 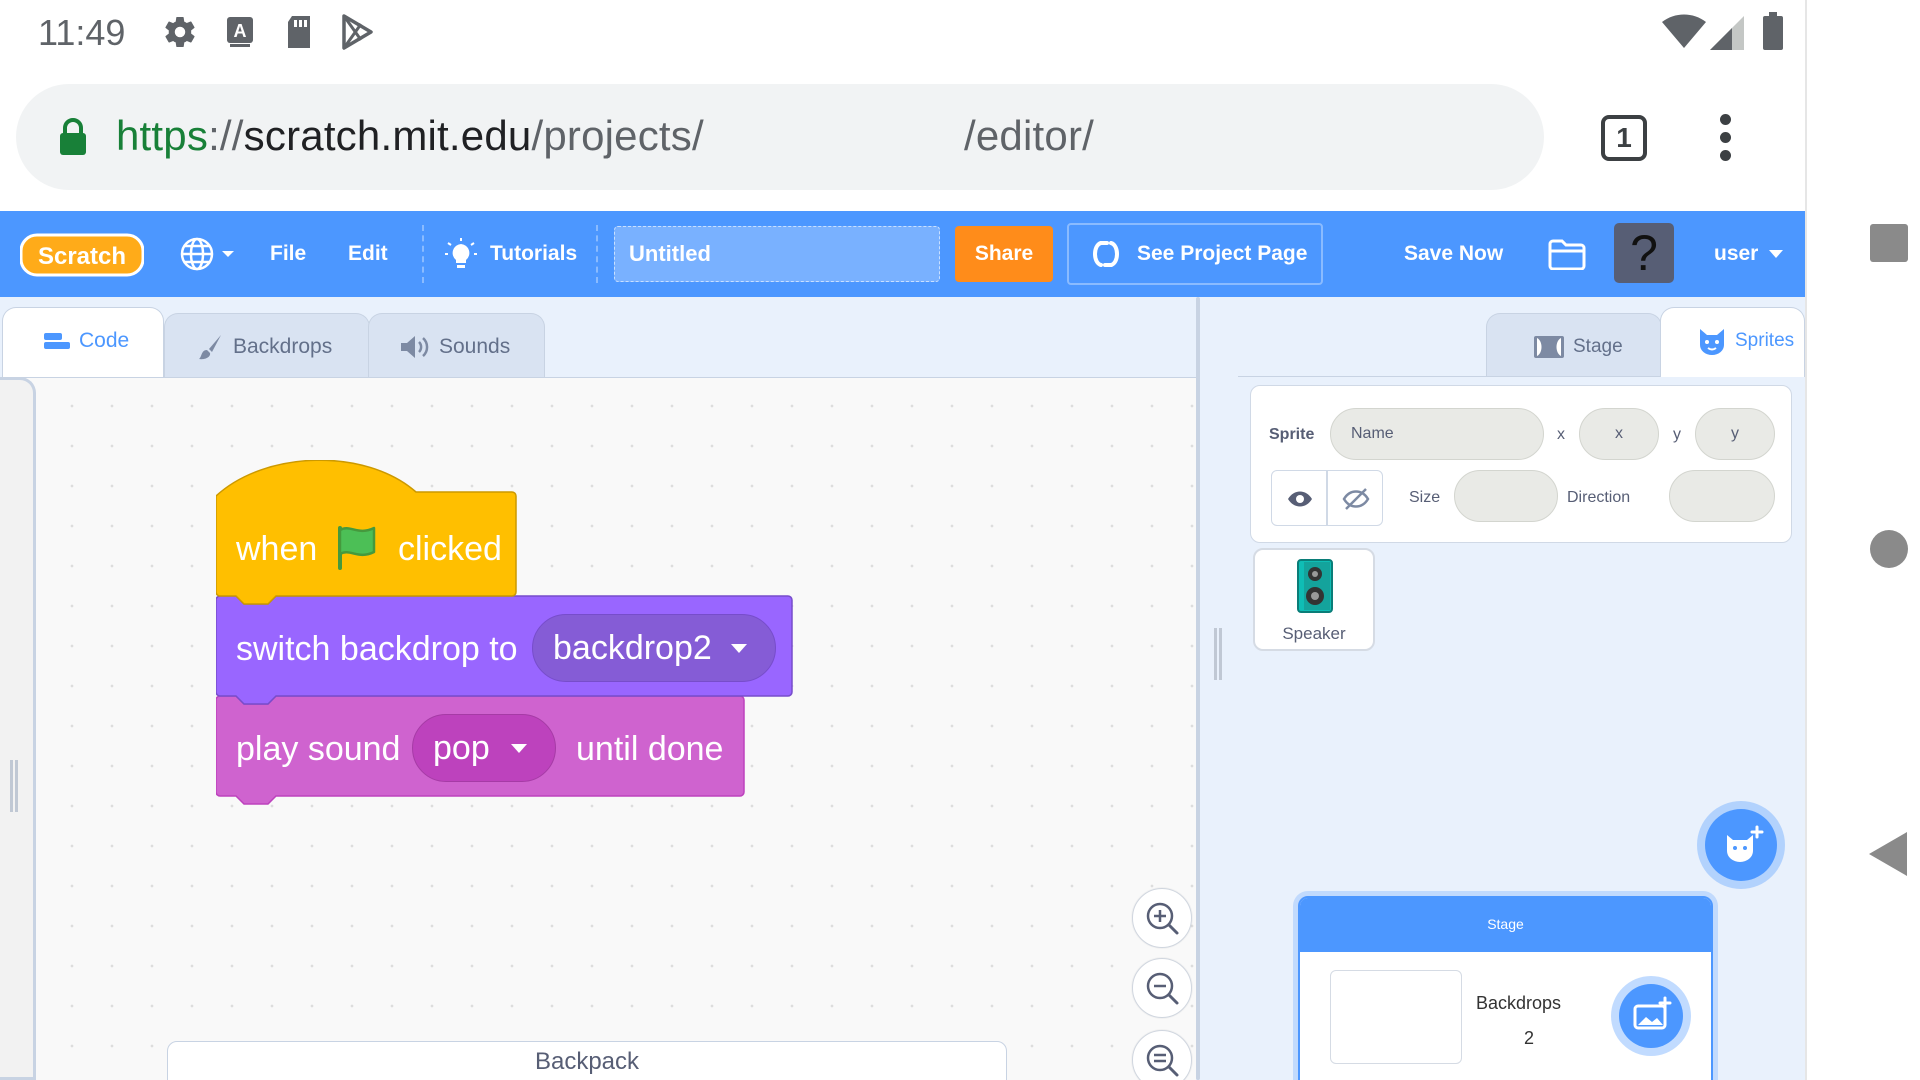 What do you see at coordinates (1574, 346) in the screenshot?
I see `tab-stage: Stage` at bounding box center [1574, 346].